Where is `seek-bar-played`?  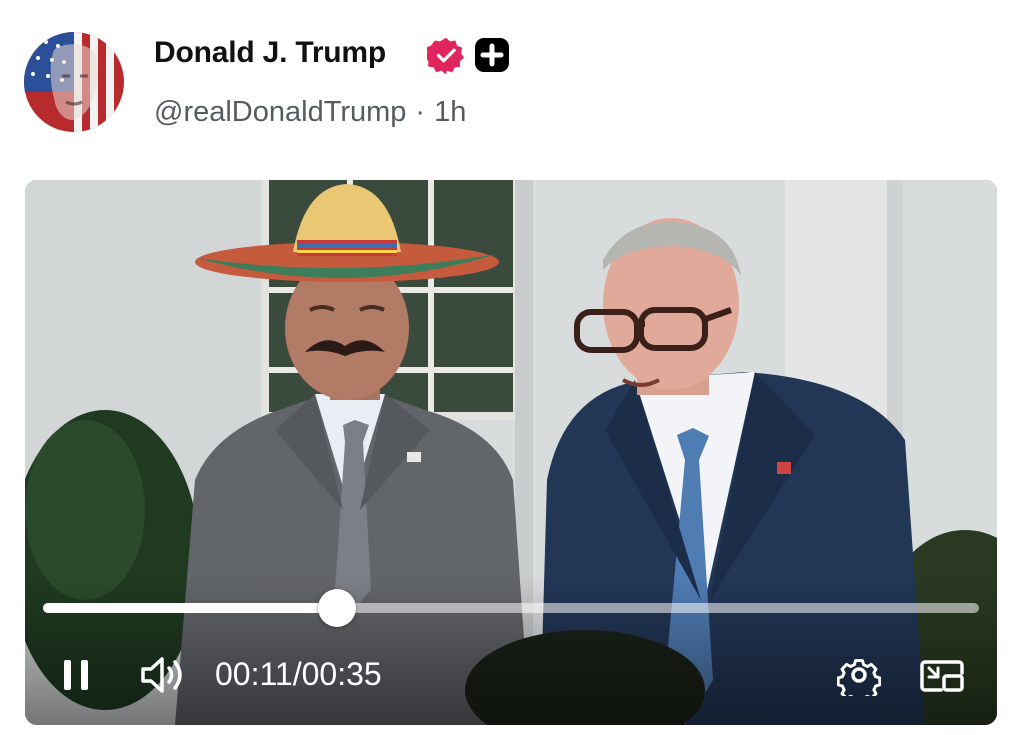
seek-bar-played is located at coordinates (190, 608).